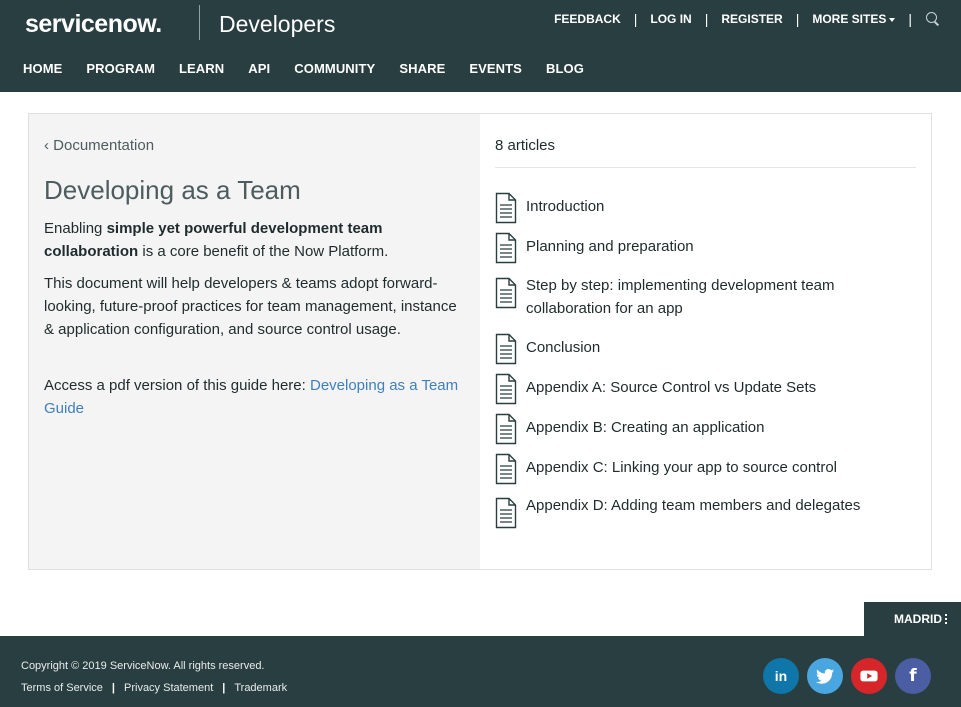 The height and width of the screenshot is (707, 961). What do you see at coordinates (259, 68) in the screenshot?
I see `nav-api: API` at bounding box center [259, 68].